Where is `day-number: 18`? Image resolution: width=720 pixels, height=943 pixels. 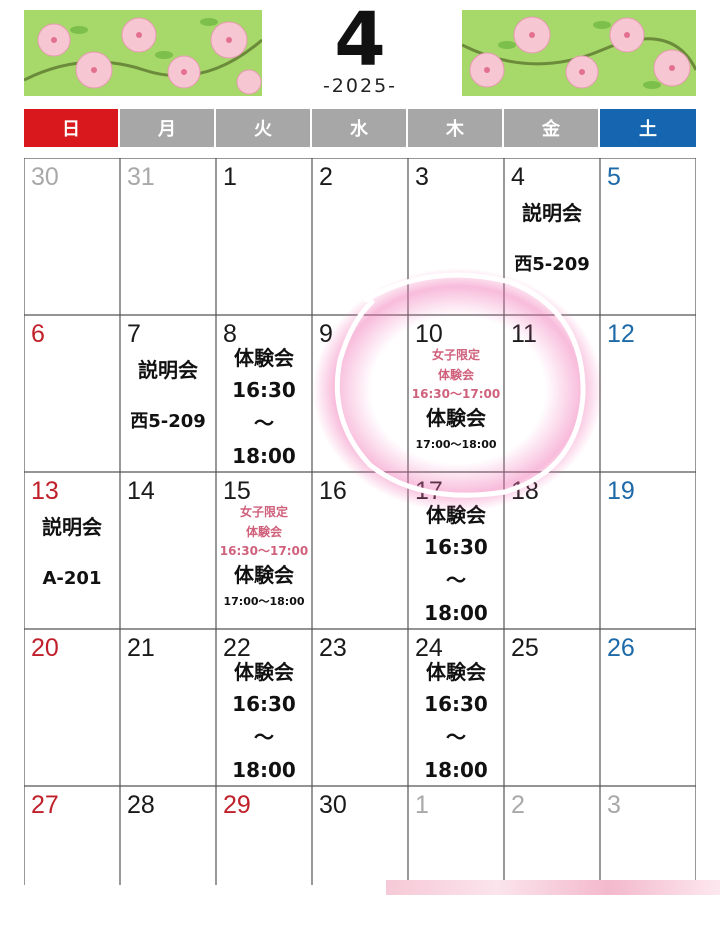
day-number: 18 is located at coordinates (525, 491).